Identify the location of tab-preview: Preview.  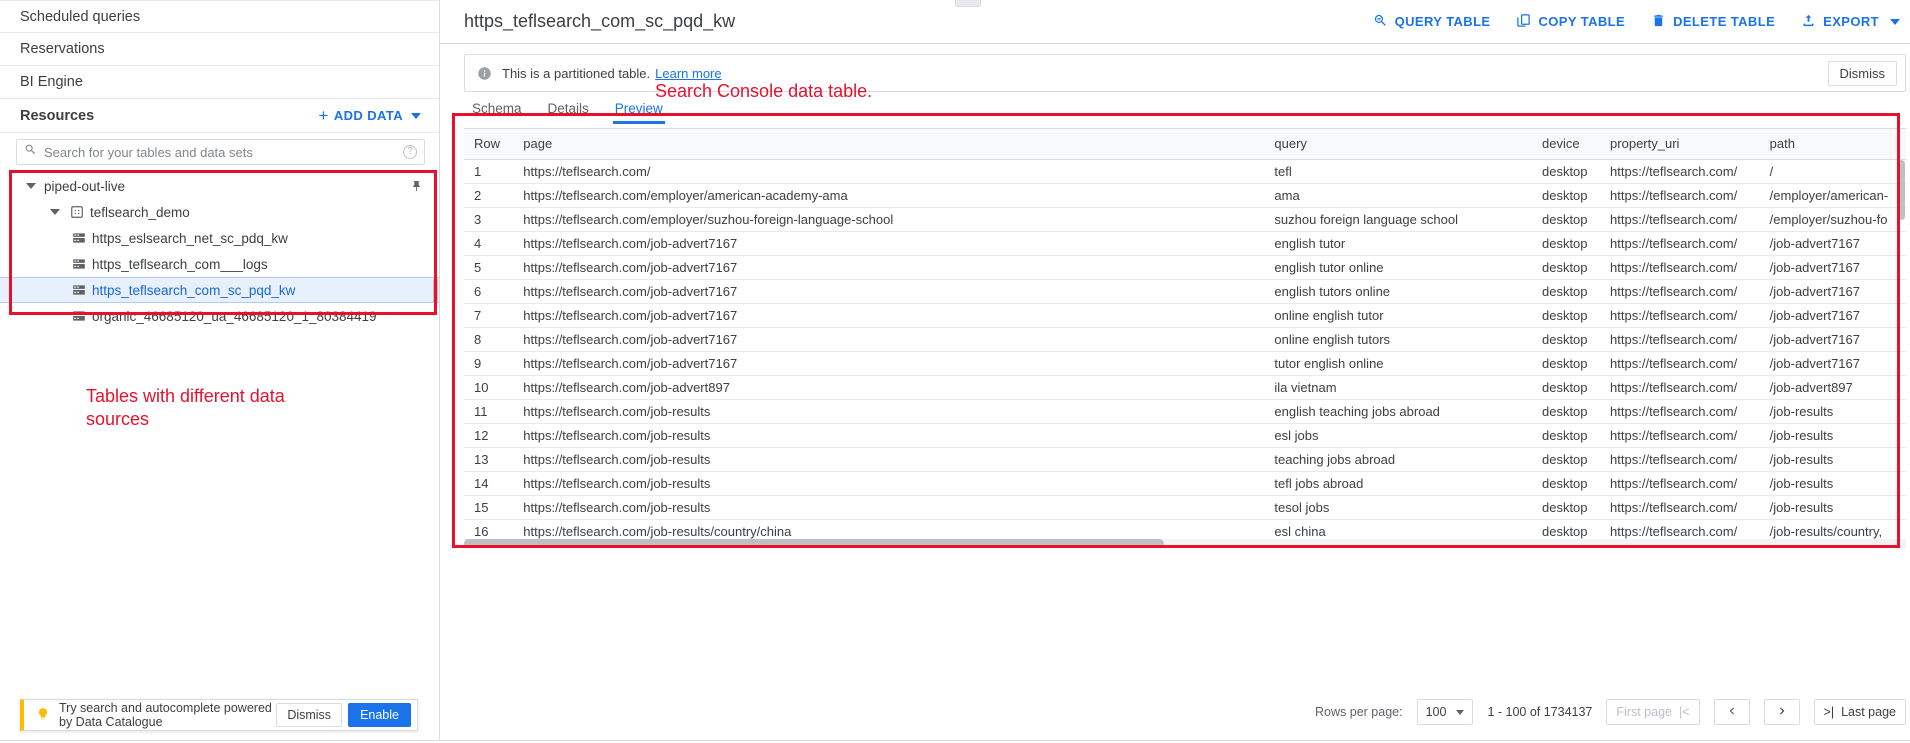
(638, 112).